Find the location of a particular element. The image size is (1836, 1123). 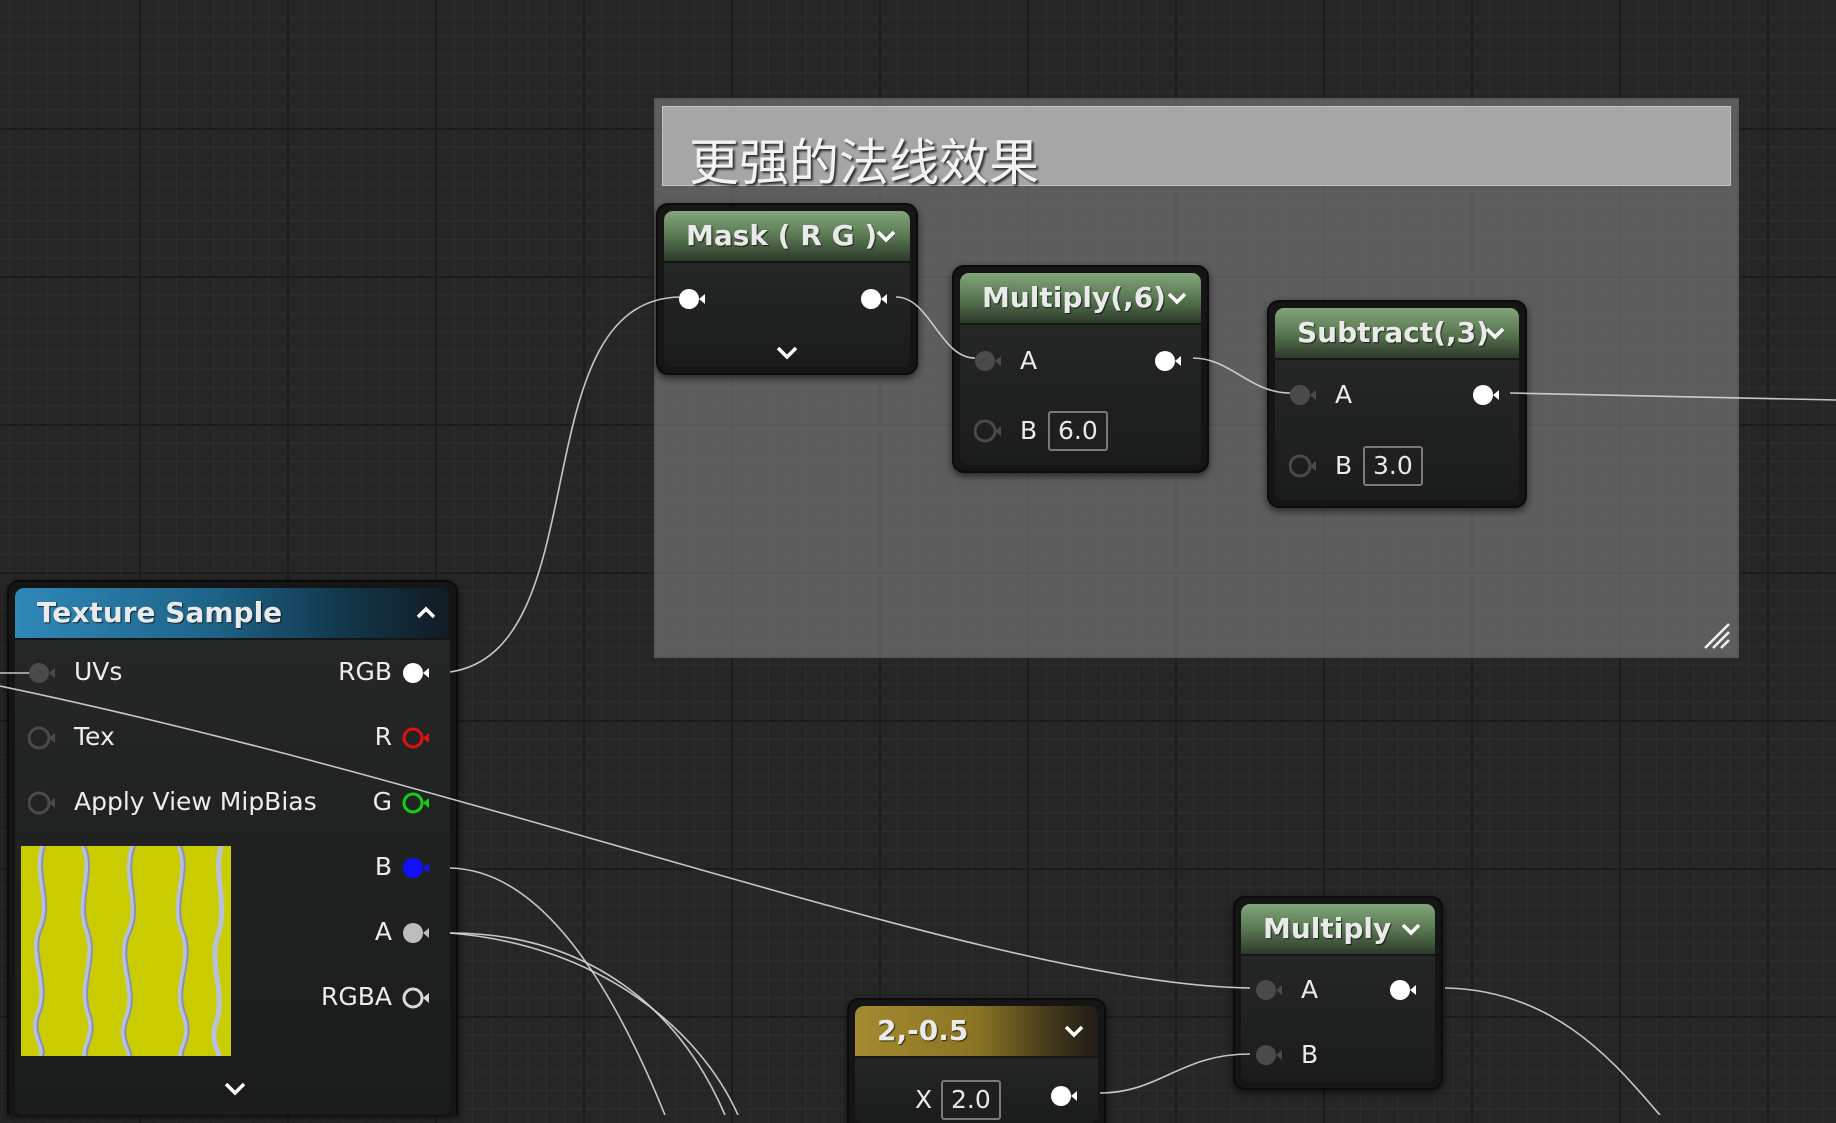

multiply-b-input-pin is located at coordinates (1269, 1055).